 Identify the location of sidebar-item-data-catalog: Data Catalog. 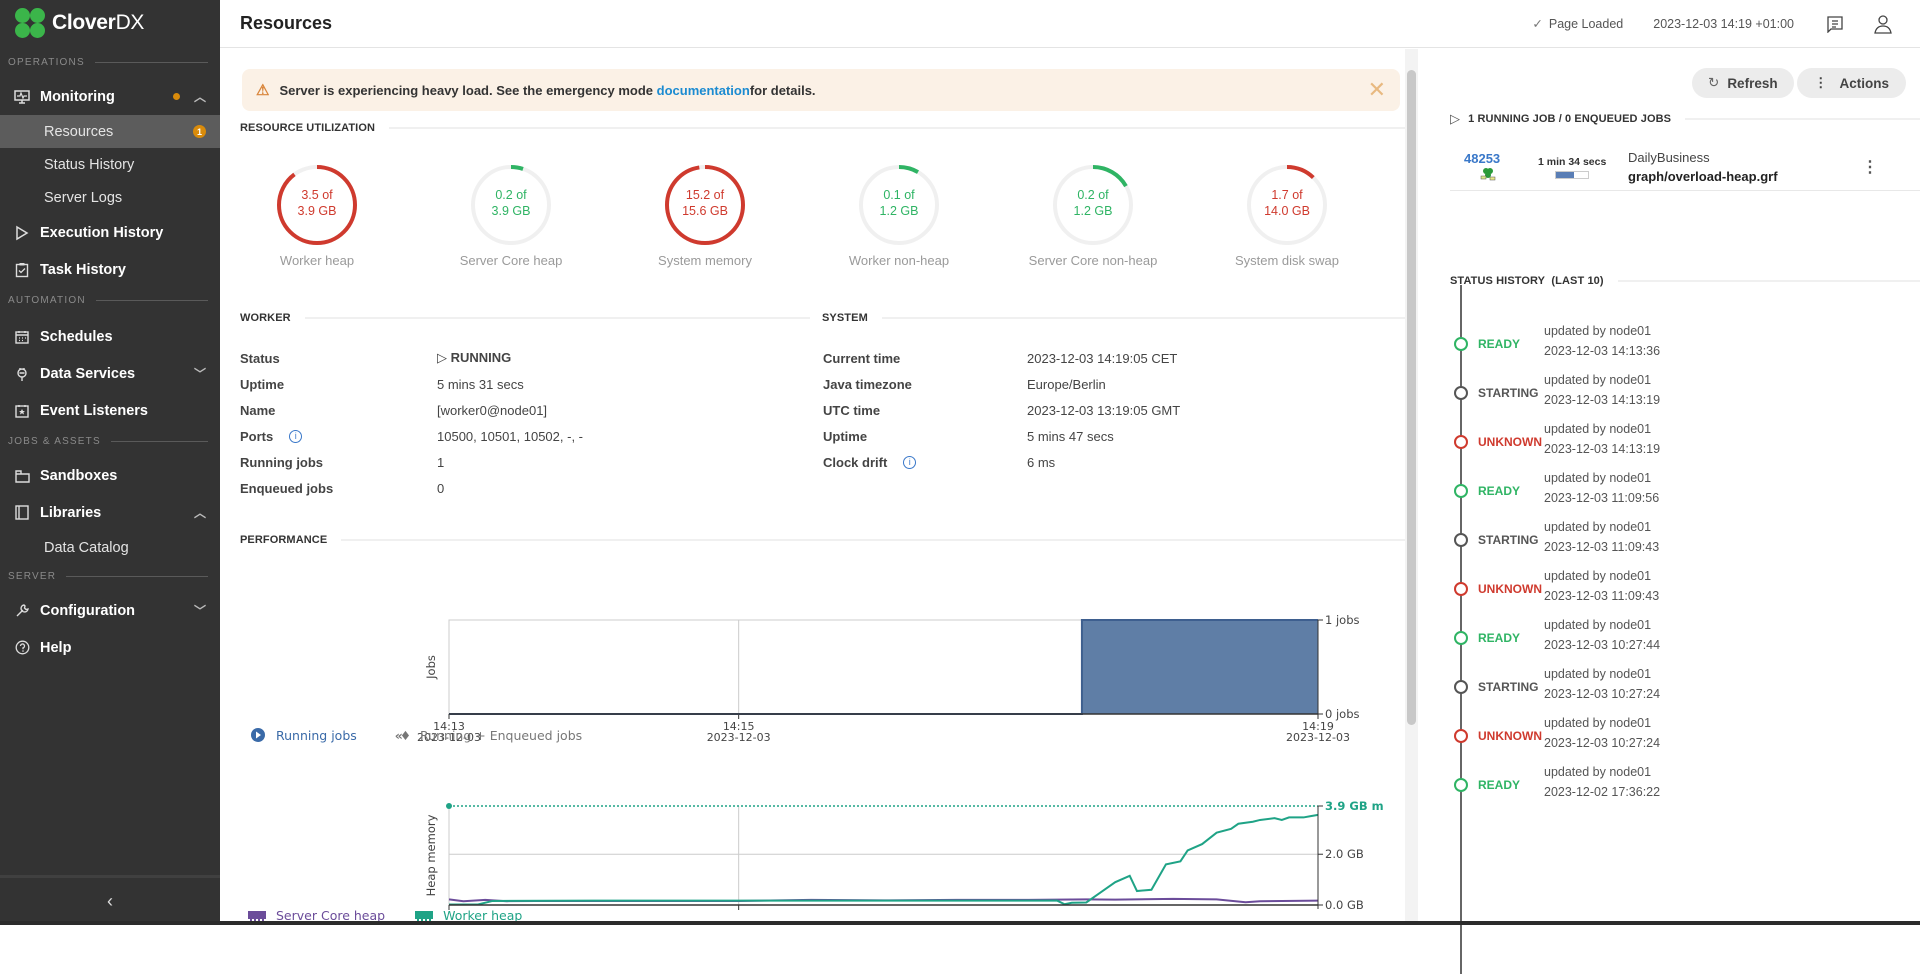
(110, 547).